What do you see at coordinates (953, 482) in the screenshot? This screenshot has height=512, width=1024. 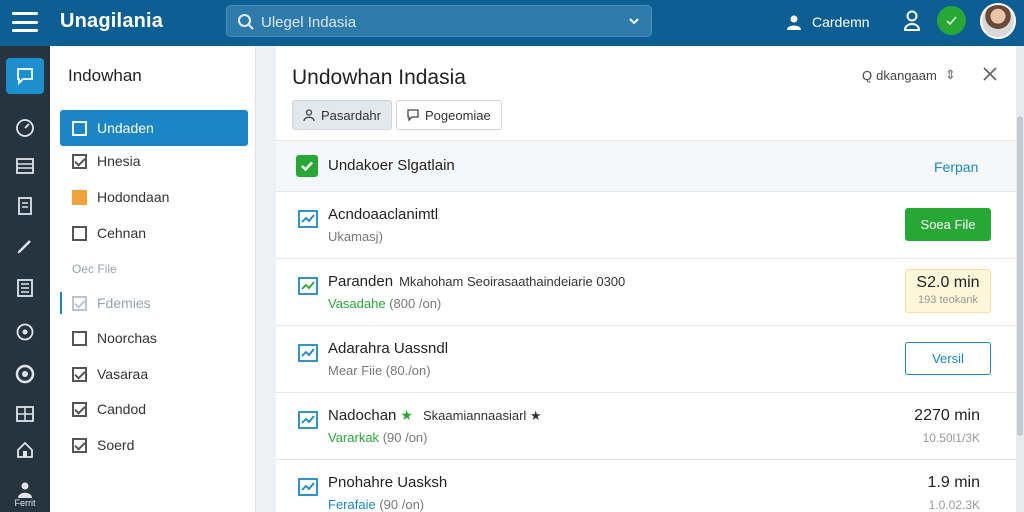 I see `list-item-price: 1.9 min` at bounding box center [953, 482].